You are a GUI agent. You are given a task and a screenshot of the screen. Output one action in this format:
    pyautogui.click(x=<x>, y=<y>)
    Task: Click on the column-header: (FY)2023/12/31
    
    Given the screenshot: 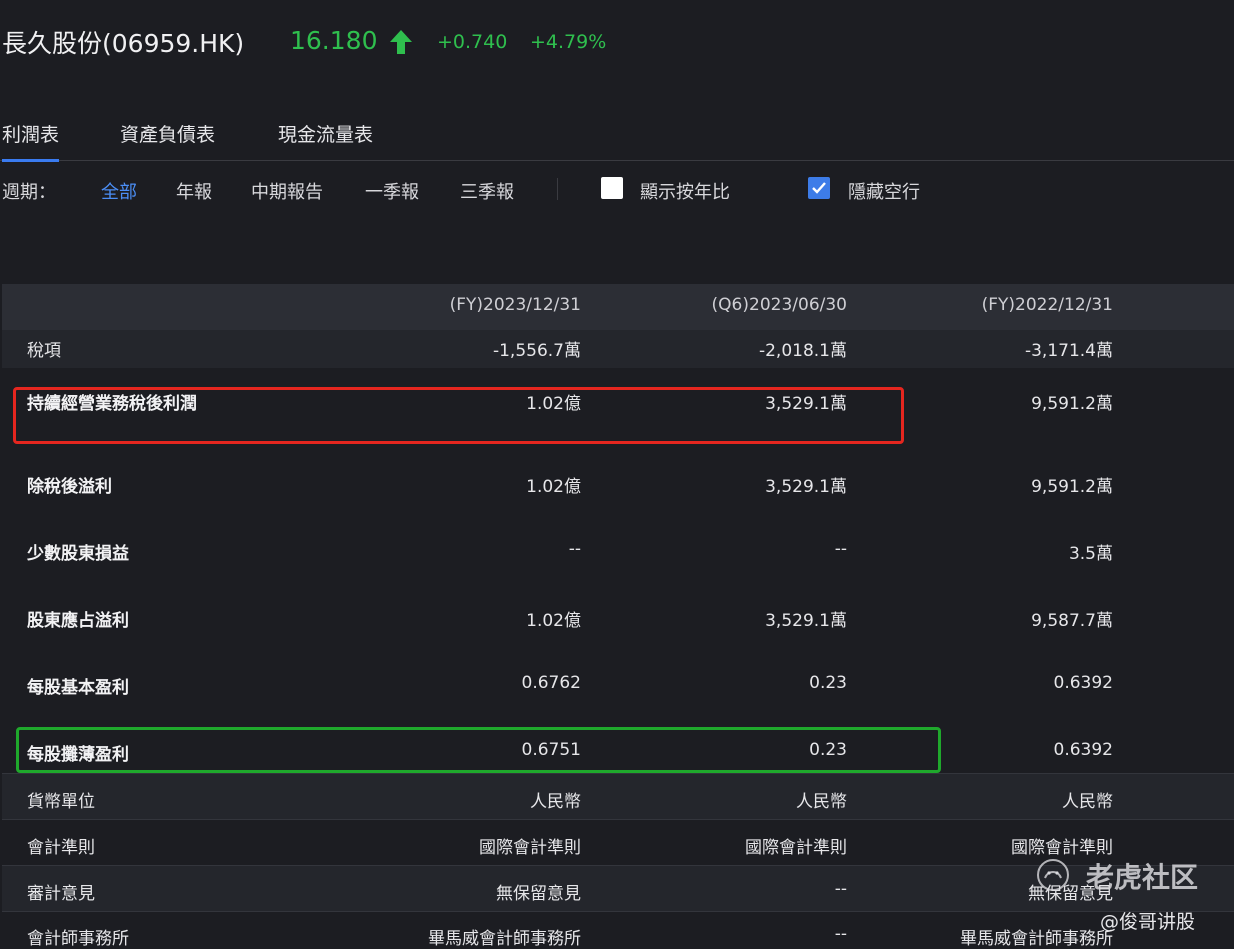 What is the action you would take?
    pyautogui.click(x=515, y=305)
    